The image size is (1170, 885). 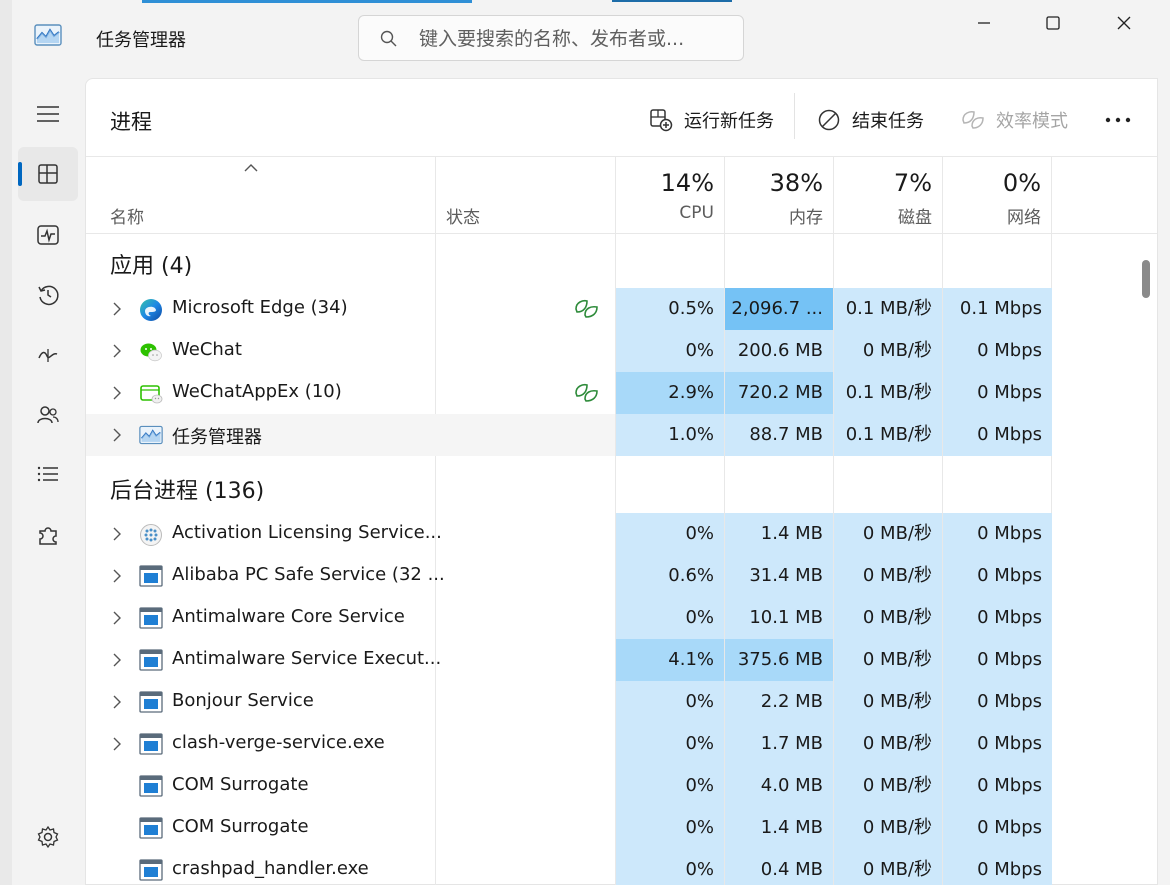 I want to click on cpu-cell: 1.0%, so click(x=670, y=435).